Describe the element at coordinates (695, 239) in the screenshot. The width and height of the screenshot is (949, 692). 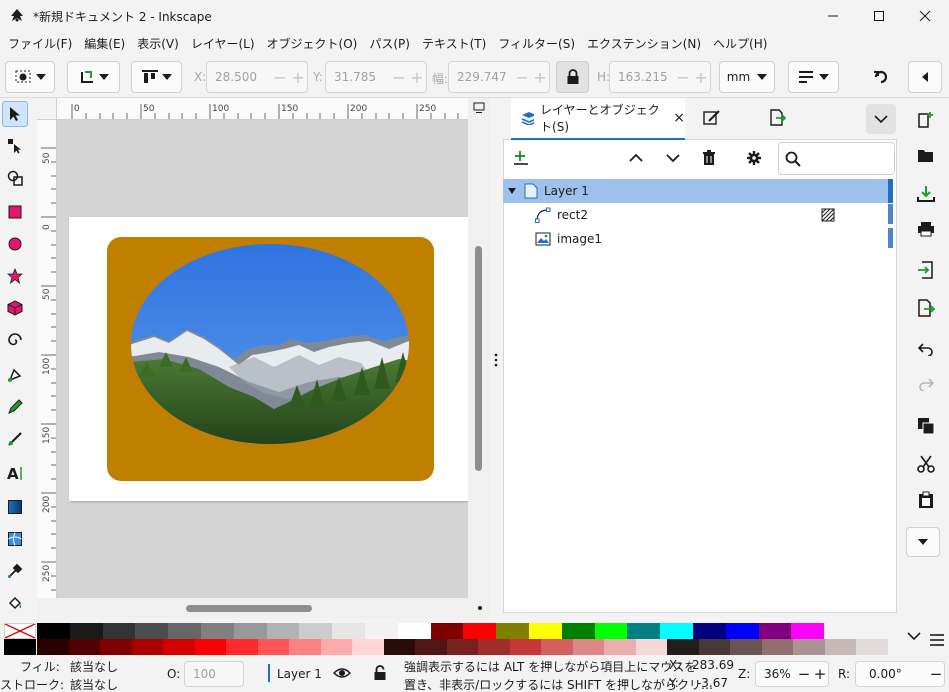
I see `object-row-image1: image1` at that location.